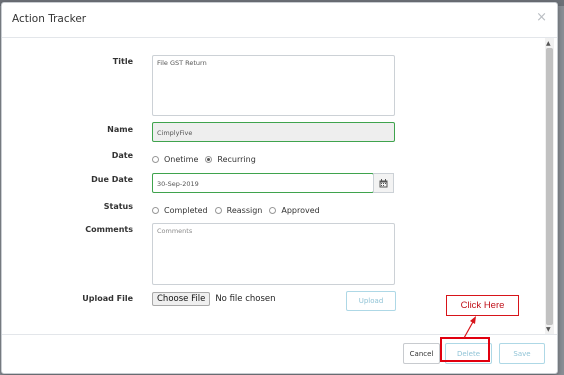 Image resolution: width=564 pixels, height=375 pixels. I want to click on scroll-thumb, so click(549, 186).